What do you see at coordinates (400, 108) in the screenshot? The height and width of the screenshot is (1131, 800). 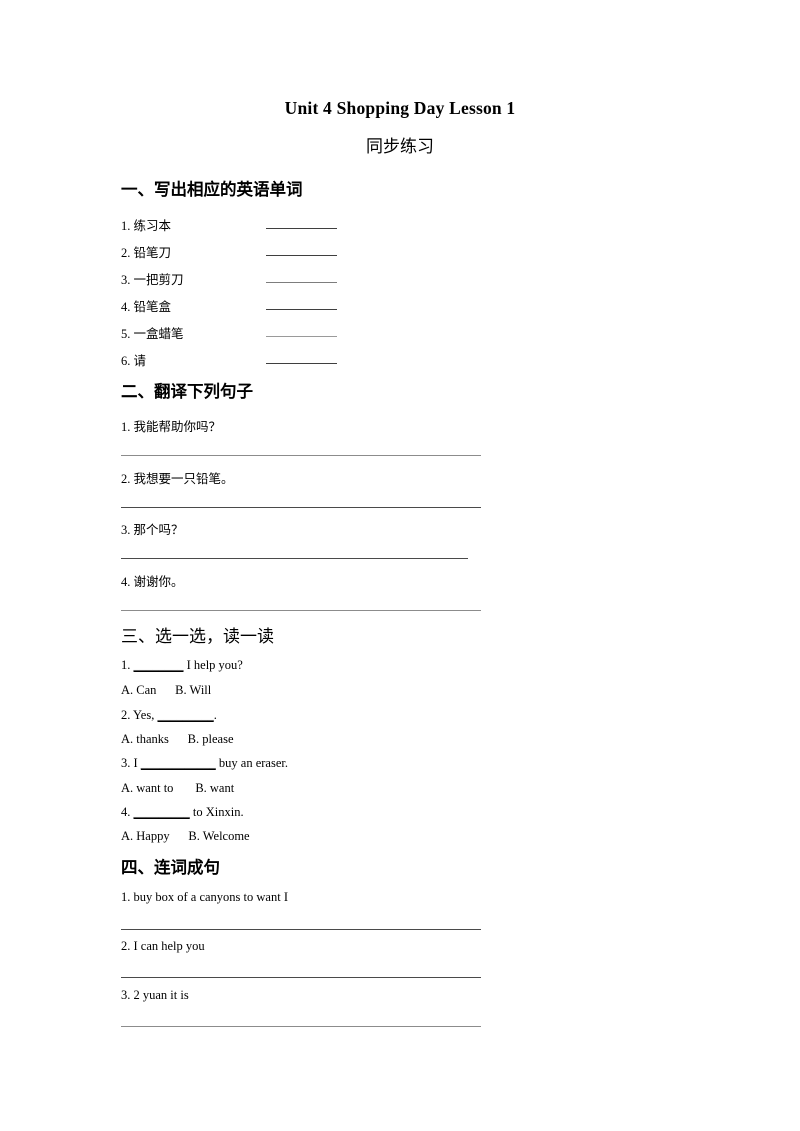 I see `page-title: Unit 4 Shopping Day Lesson 1` at bounding box center [400, 108].